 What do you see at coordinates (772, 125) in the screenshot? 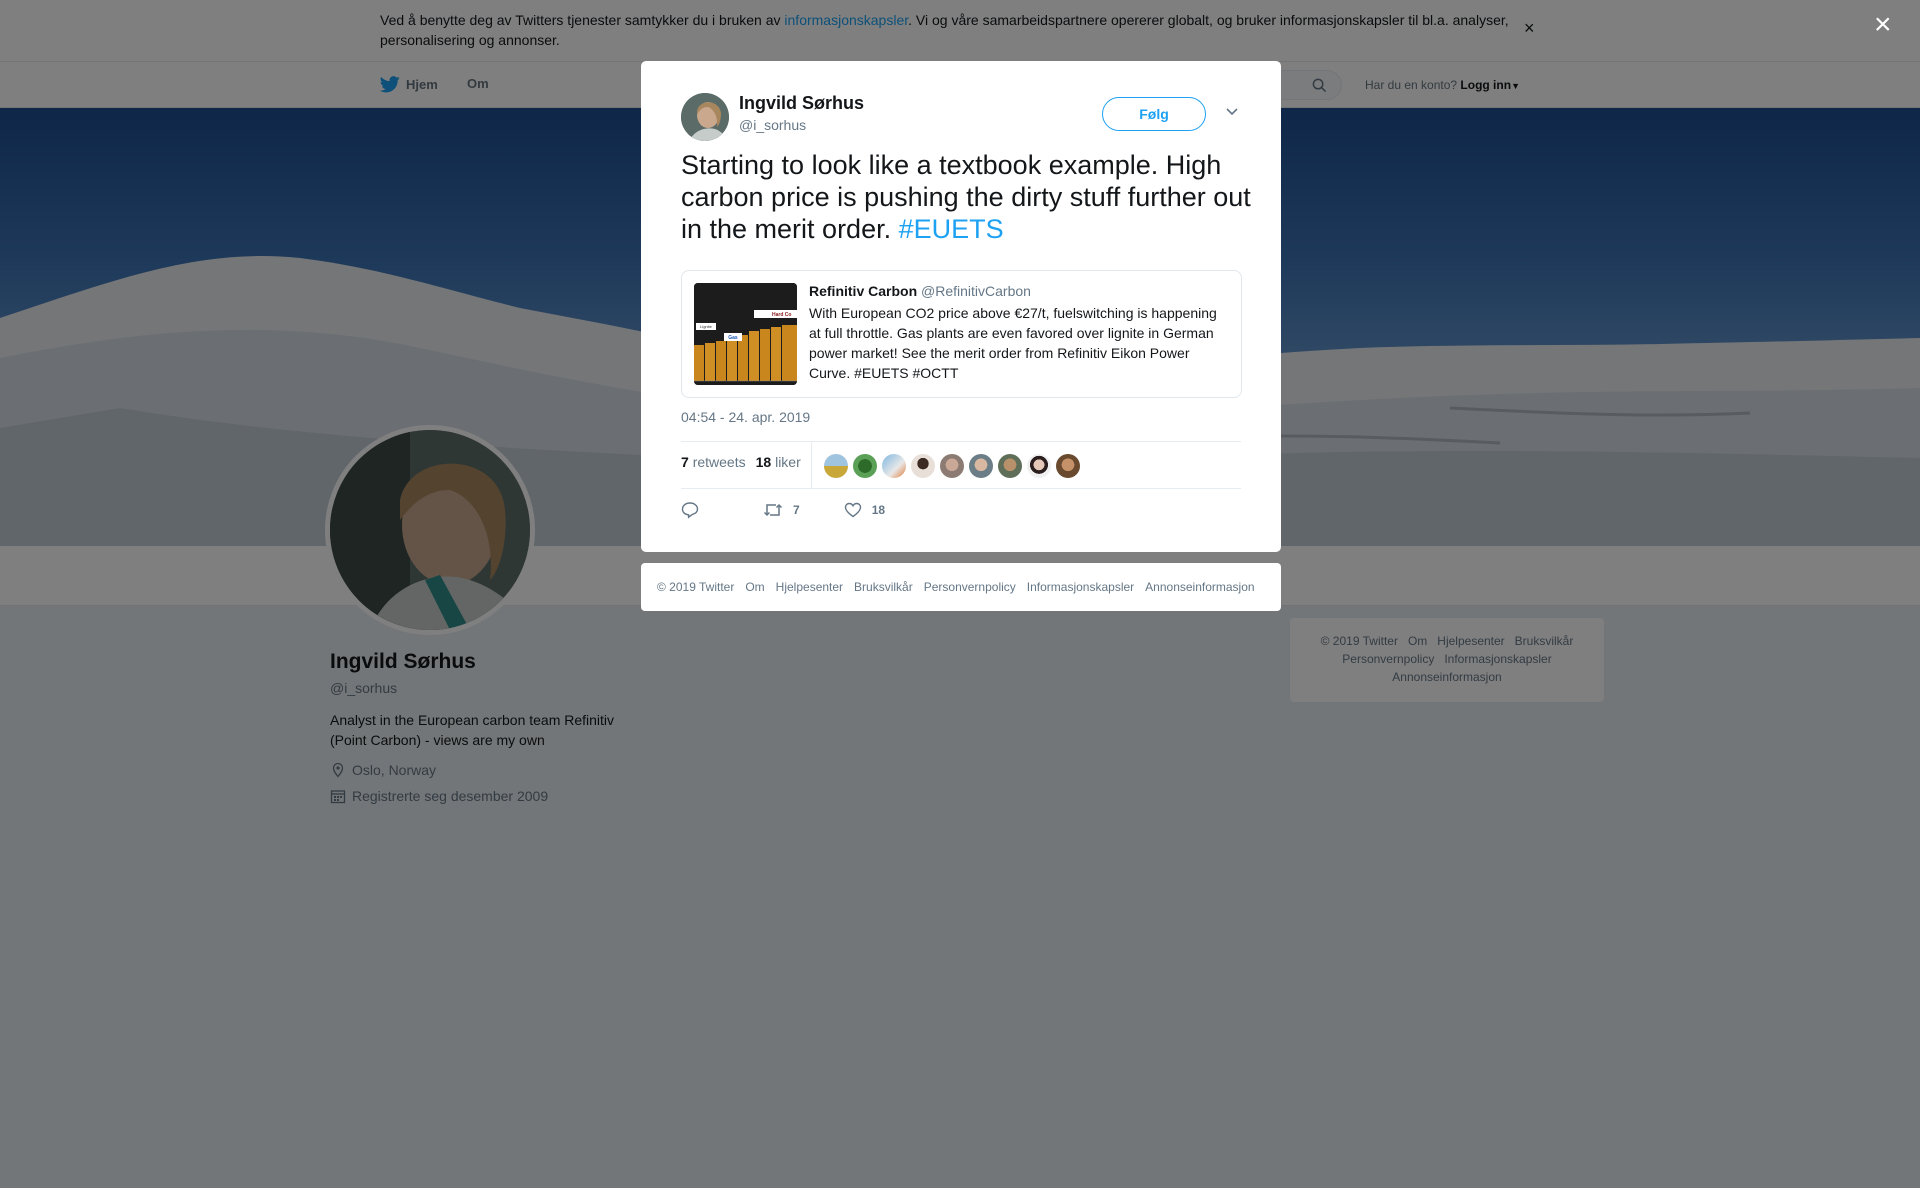
I see `tweet-author-handle: @i_sorhus` at bounding box center [772, 125].